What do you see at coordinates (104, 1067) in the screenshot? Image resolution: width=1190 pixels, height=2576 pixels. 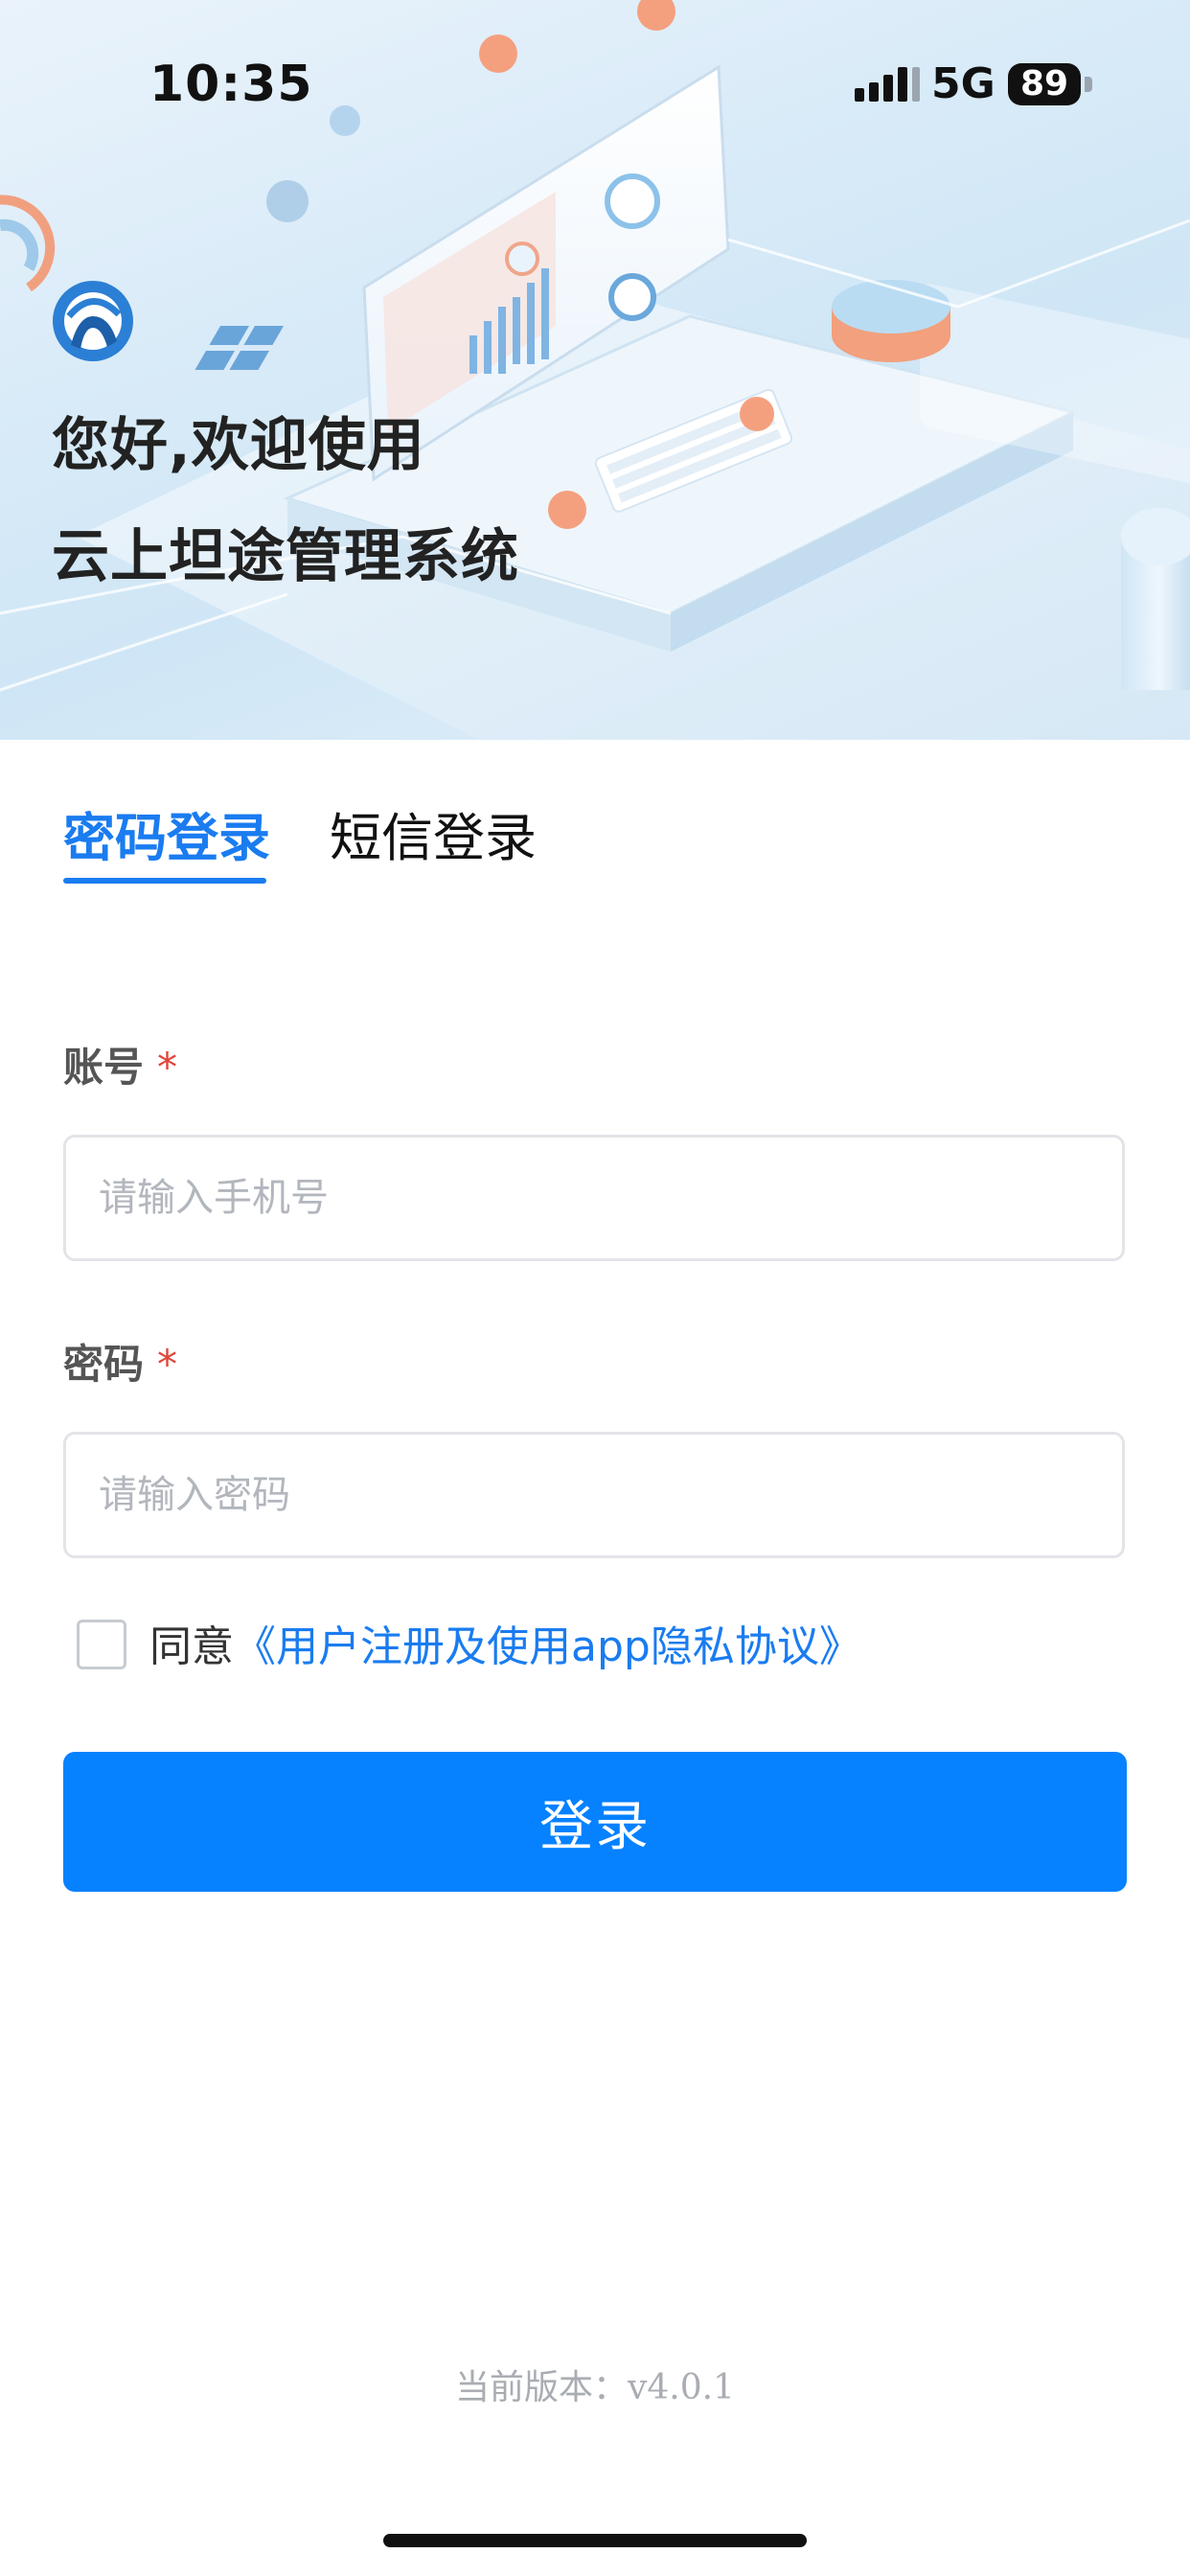 I see `account-label-text: 账号` at bounding box center [104, 1067].